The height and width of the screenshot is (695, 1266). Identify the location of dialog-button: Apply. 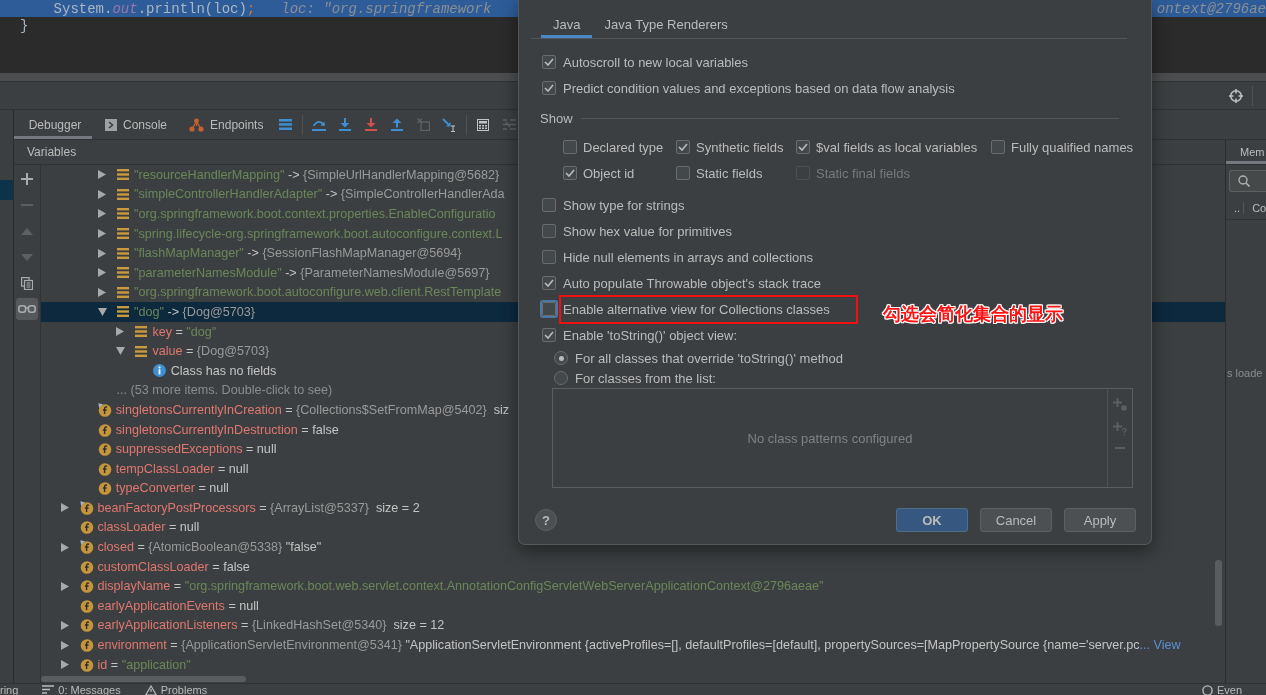
(1100, 520).